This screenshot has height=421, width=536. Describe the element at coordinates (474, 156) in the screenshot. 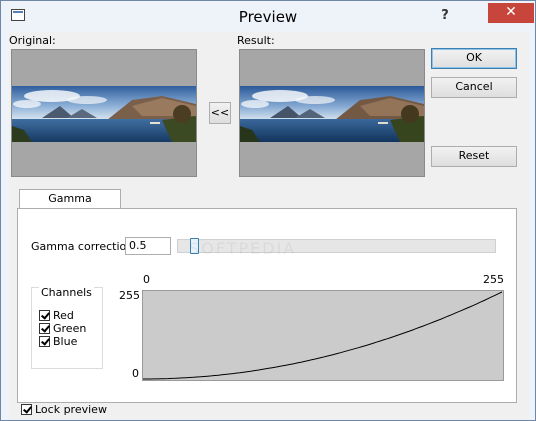

I see `reset-button: Reset` at that location.